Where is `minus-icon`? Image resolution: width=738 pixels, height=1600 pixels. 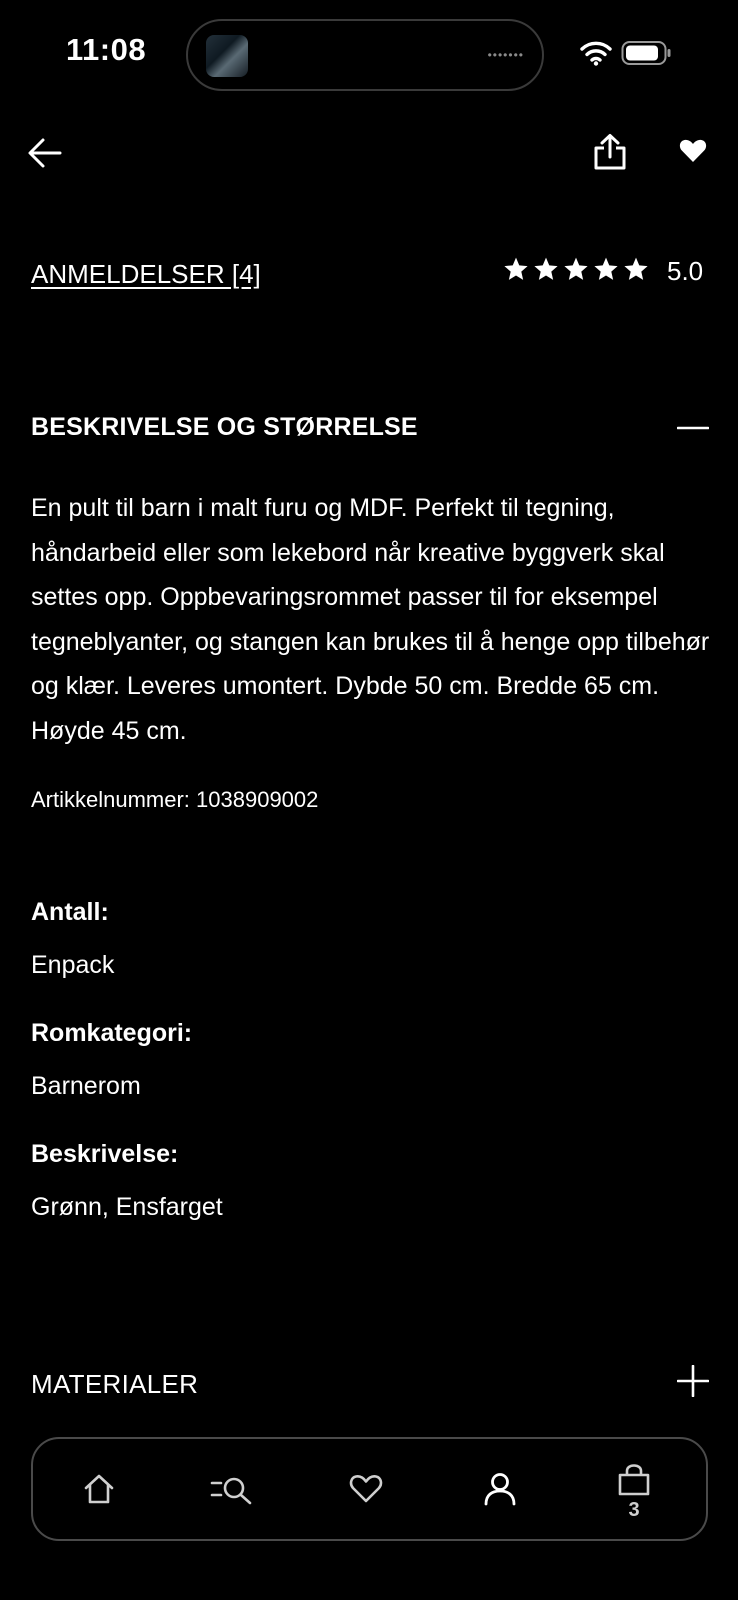
minus-icon is located at coordinates (693, 428).